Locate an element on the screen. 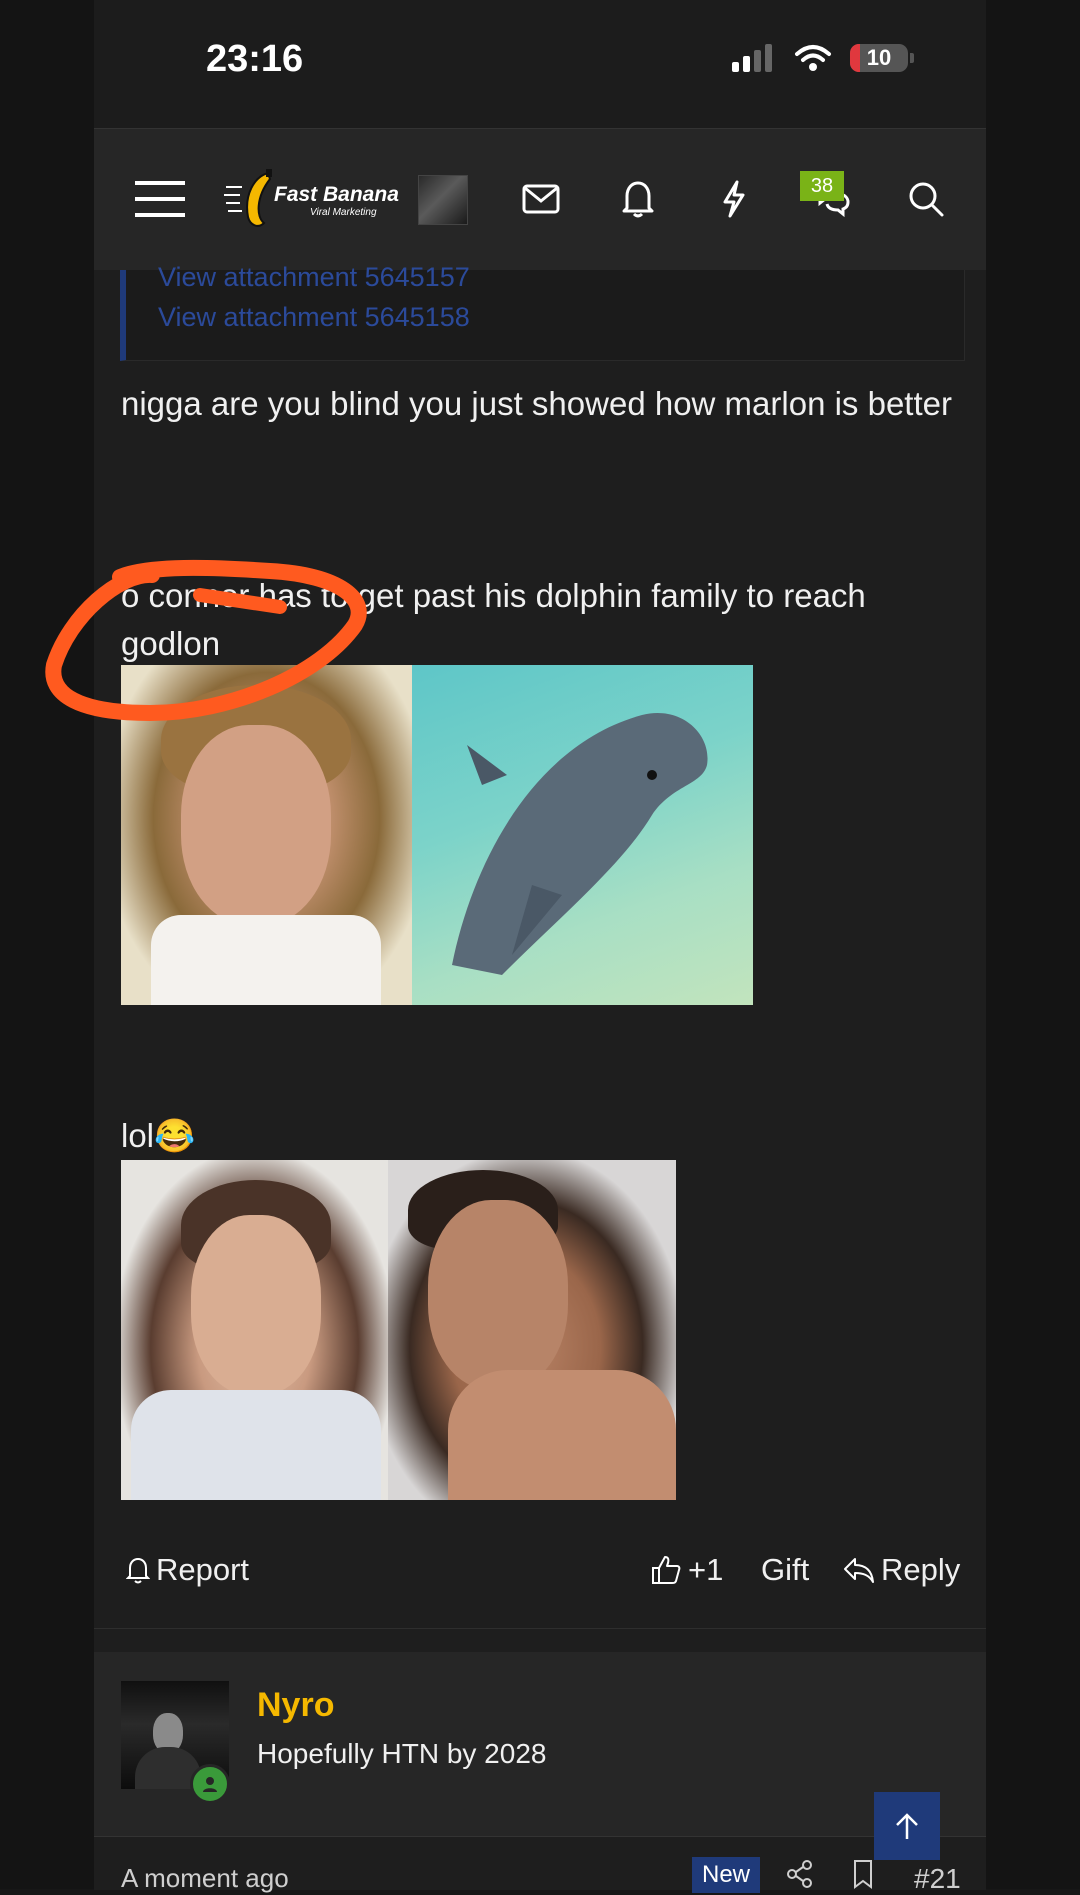 This screenshot has height=1895, width=1080. search-icon is located at coordinates (926, 199).